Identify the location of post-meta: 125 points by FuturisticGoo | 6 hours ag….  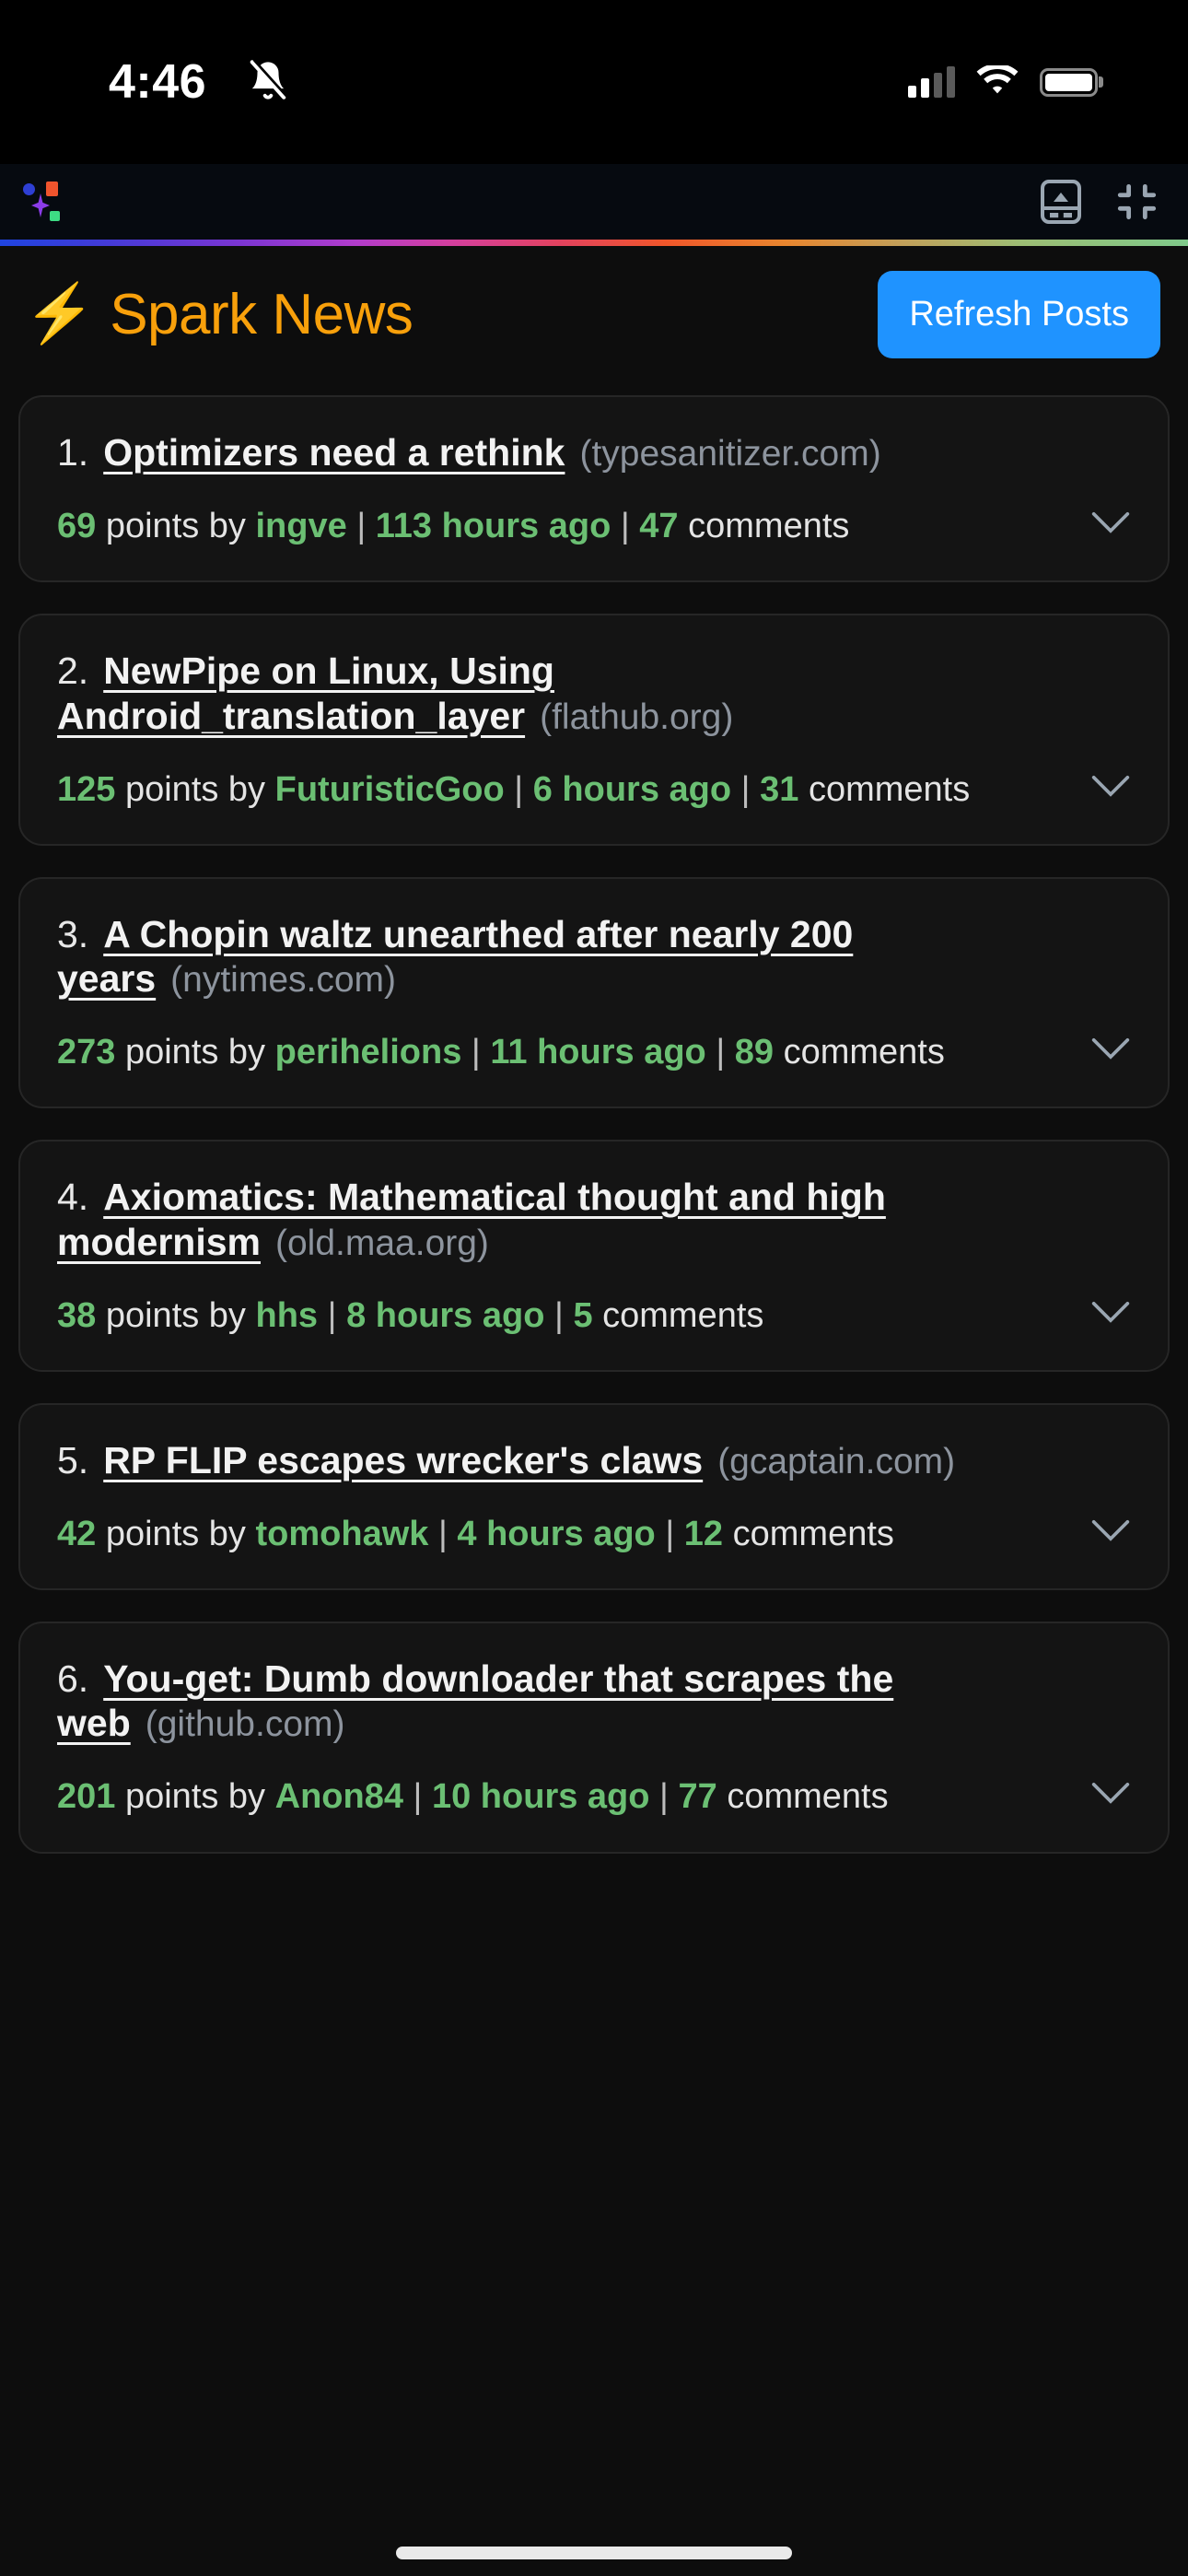
(561, 790).